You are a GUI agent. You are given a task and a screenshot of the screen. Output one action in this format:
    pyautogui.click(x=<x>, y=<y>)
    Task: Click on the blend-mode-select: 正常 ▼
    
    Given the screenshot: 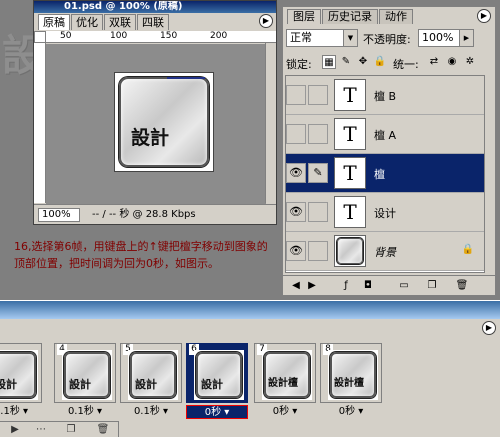 What is the action you would take?
    pyautogui.click(x=322, y=38)
    